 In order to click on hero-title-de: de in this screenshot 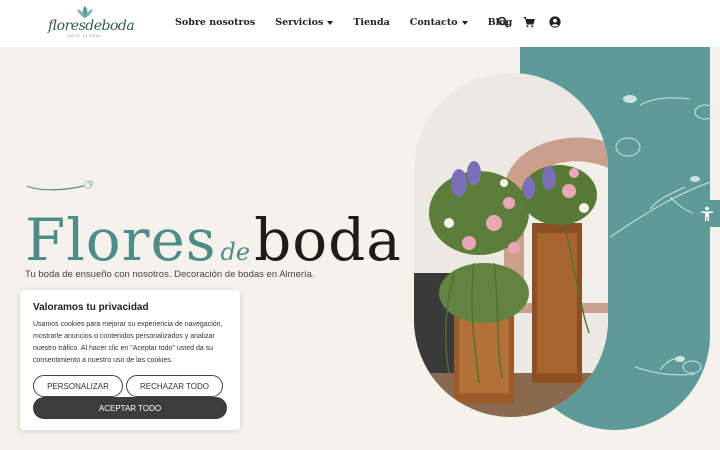, I will do `click(235, 252)`.